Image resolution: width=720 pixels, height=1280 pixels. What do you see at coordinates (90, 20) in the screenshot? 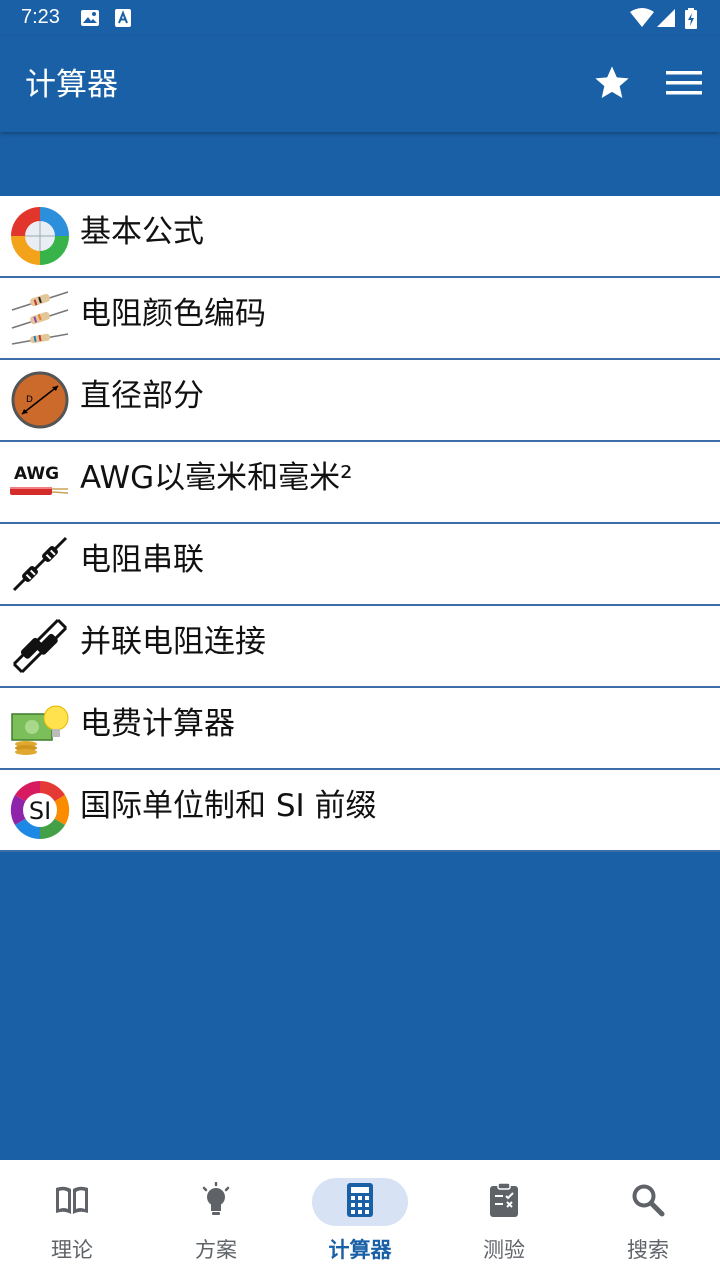
I see `gallery-notification-icon` at bounding box center [90, 20].